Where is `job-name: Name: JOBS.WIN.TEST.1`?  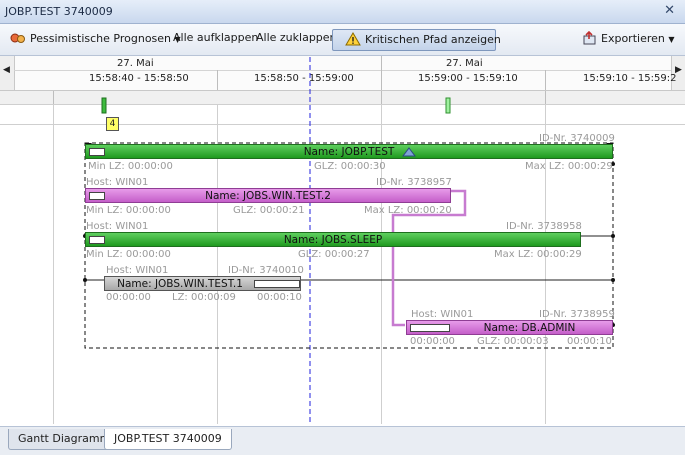
job-name: Name: JOBS.WIN.TEST.1 is located at coordinates (180, 284).